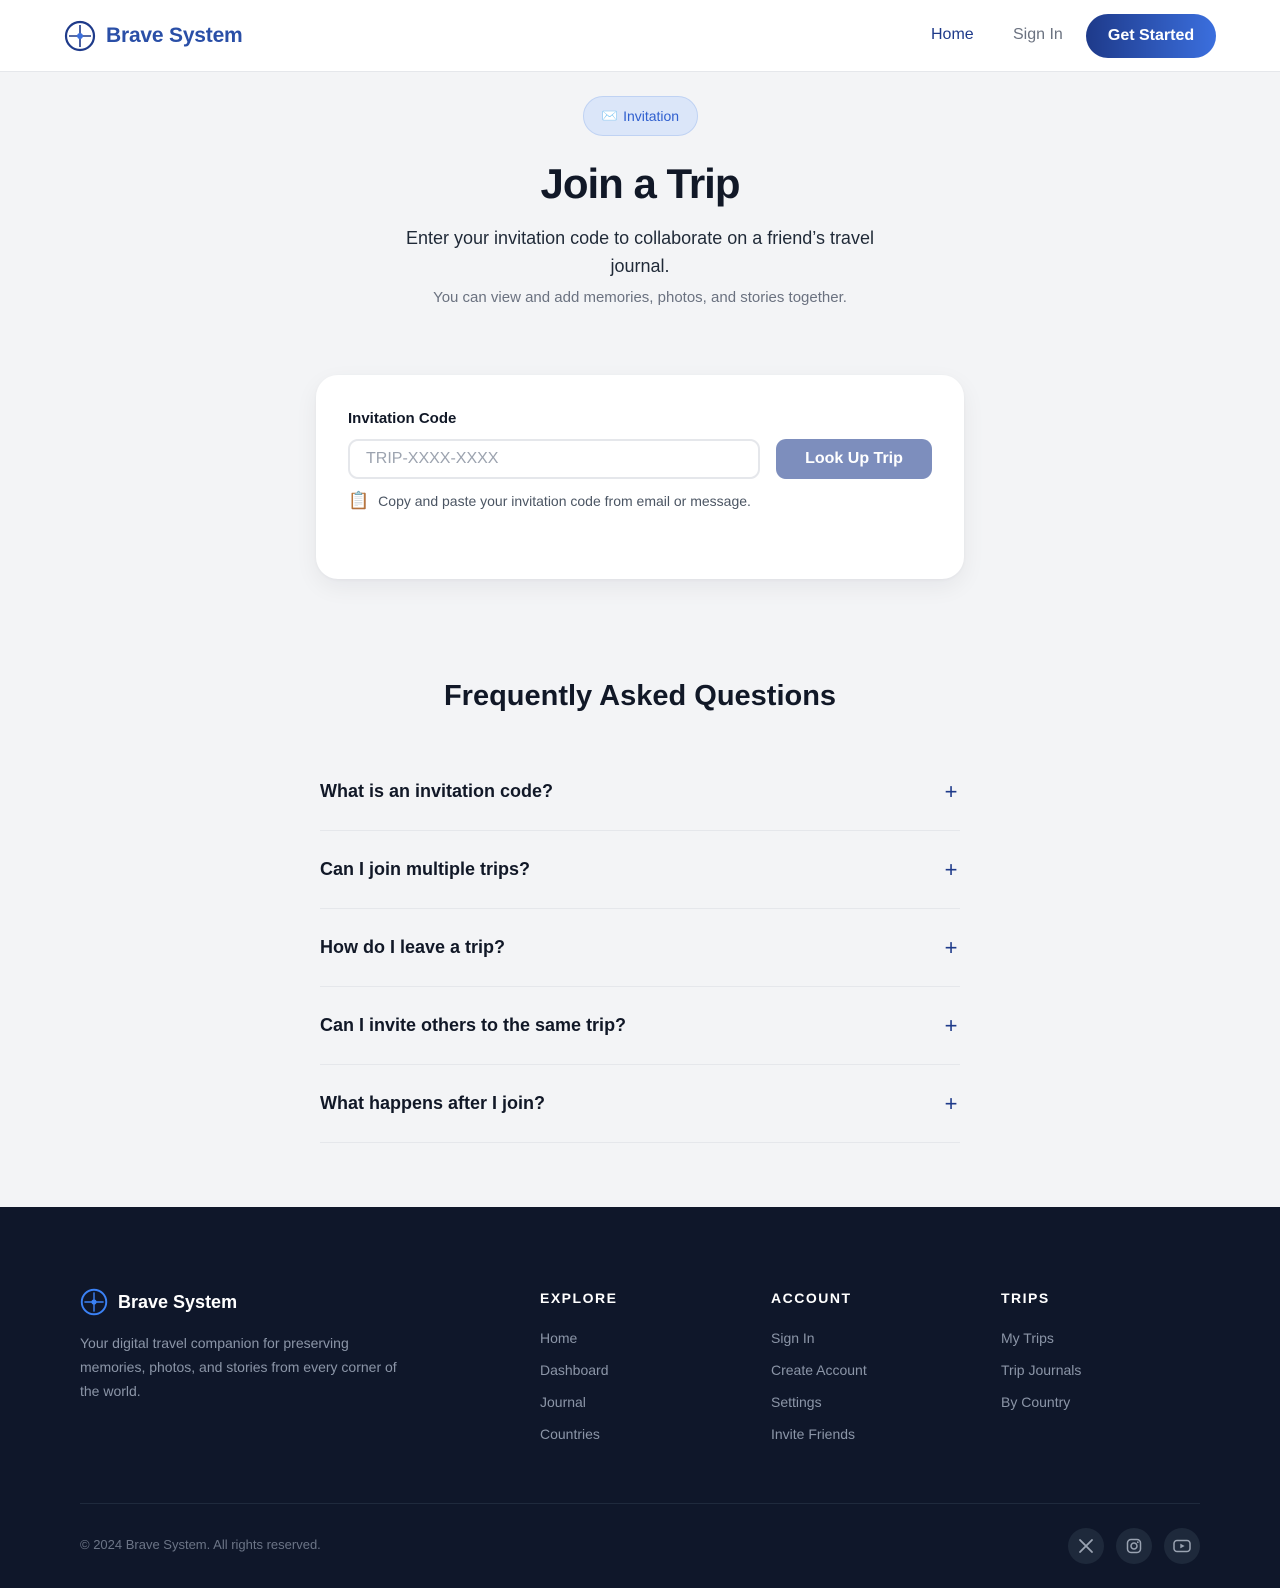  I want to click on footer-column-explore: EXPLORE Home Dashboard Journal Countries, so click(578, 1374).